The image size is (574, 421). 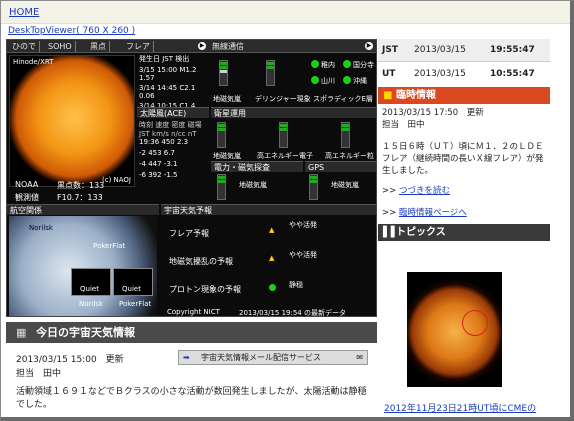 I want to click on map-bottom-label: Norilsk, so click(x=91, y=304).